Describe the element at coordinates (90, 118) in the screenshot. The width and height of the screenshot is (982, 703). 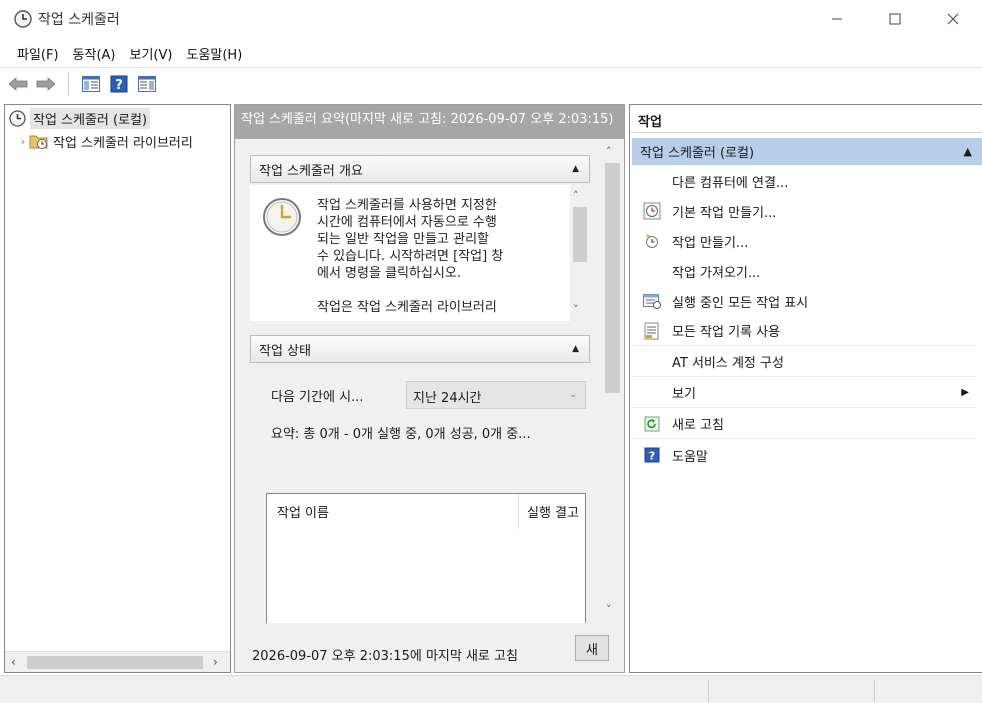
I see `tree-item-root-label: 작업 스케줄러 (로컬)` at that location.